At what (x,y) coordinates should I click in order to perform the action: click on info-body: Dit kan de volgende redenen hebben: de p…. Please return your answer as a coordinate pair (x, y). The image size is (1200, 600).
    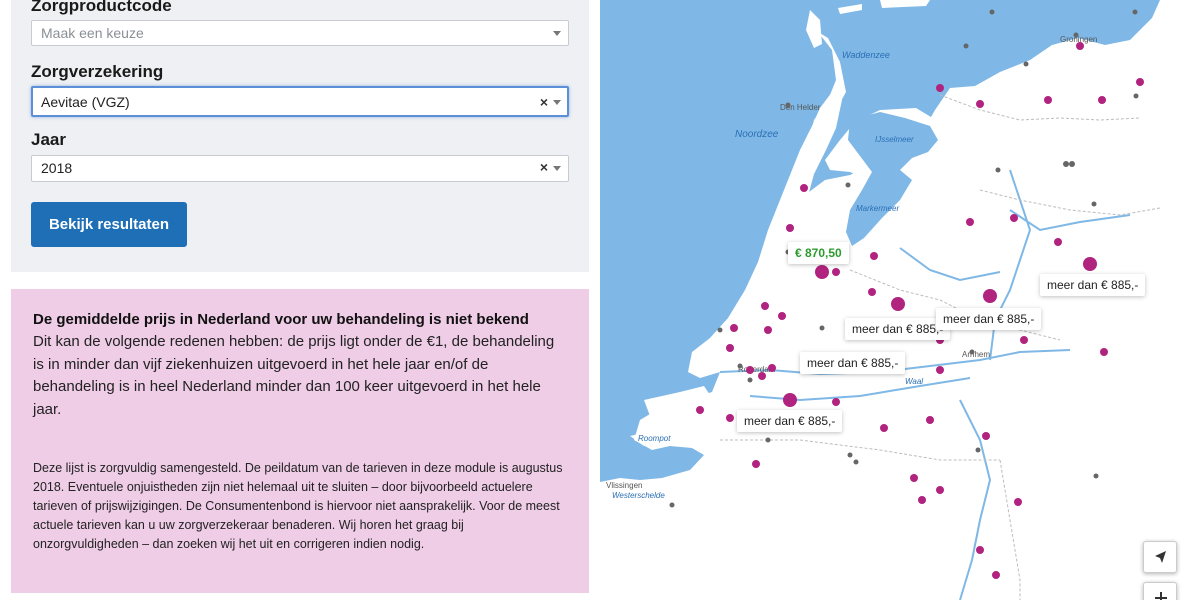
    Looking at the image, I should click on (294, 375).